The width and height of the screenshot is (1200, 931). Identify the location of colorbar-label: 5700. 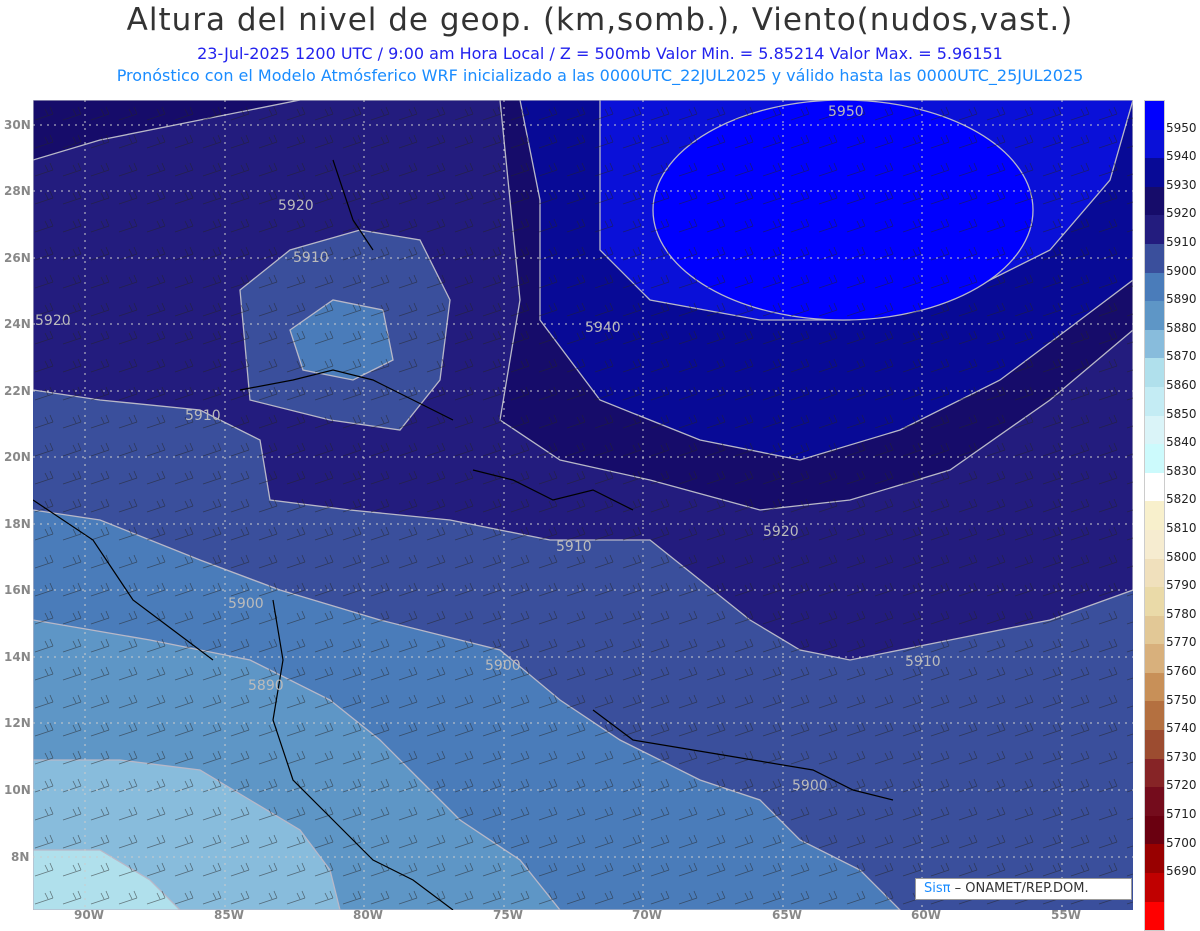
(1181, 842).